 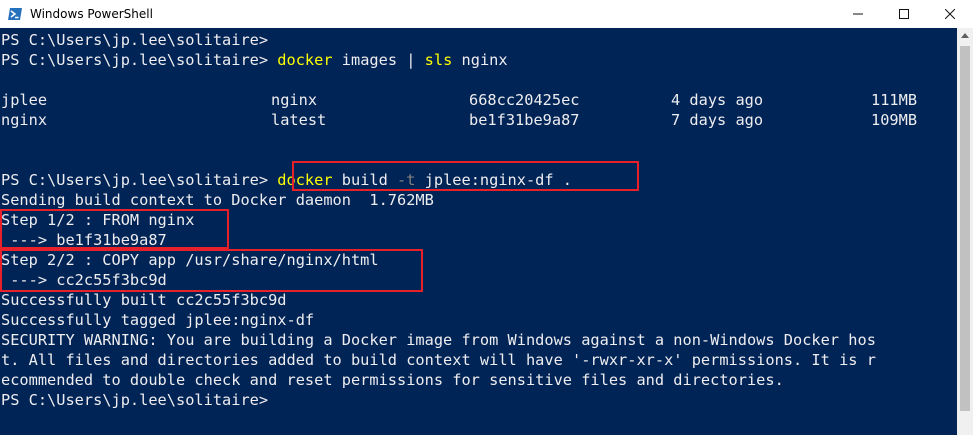 What do you see at coordinates (158, 320) in the screenshot?
I see `output-tagged: Successfully tagged jplee:nginx-df` at bounding box center [158, 320].